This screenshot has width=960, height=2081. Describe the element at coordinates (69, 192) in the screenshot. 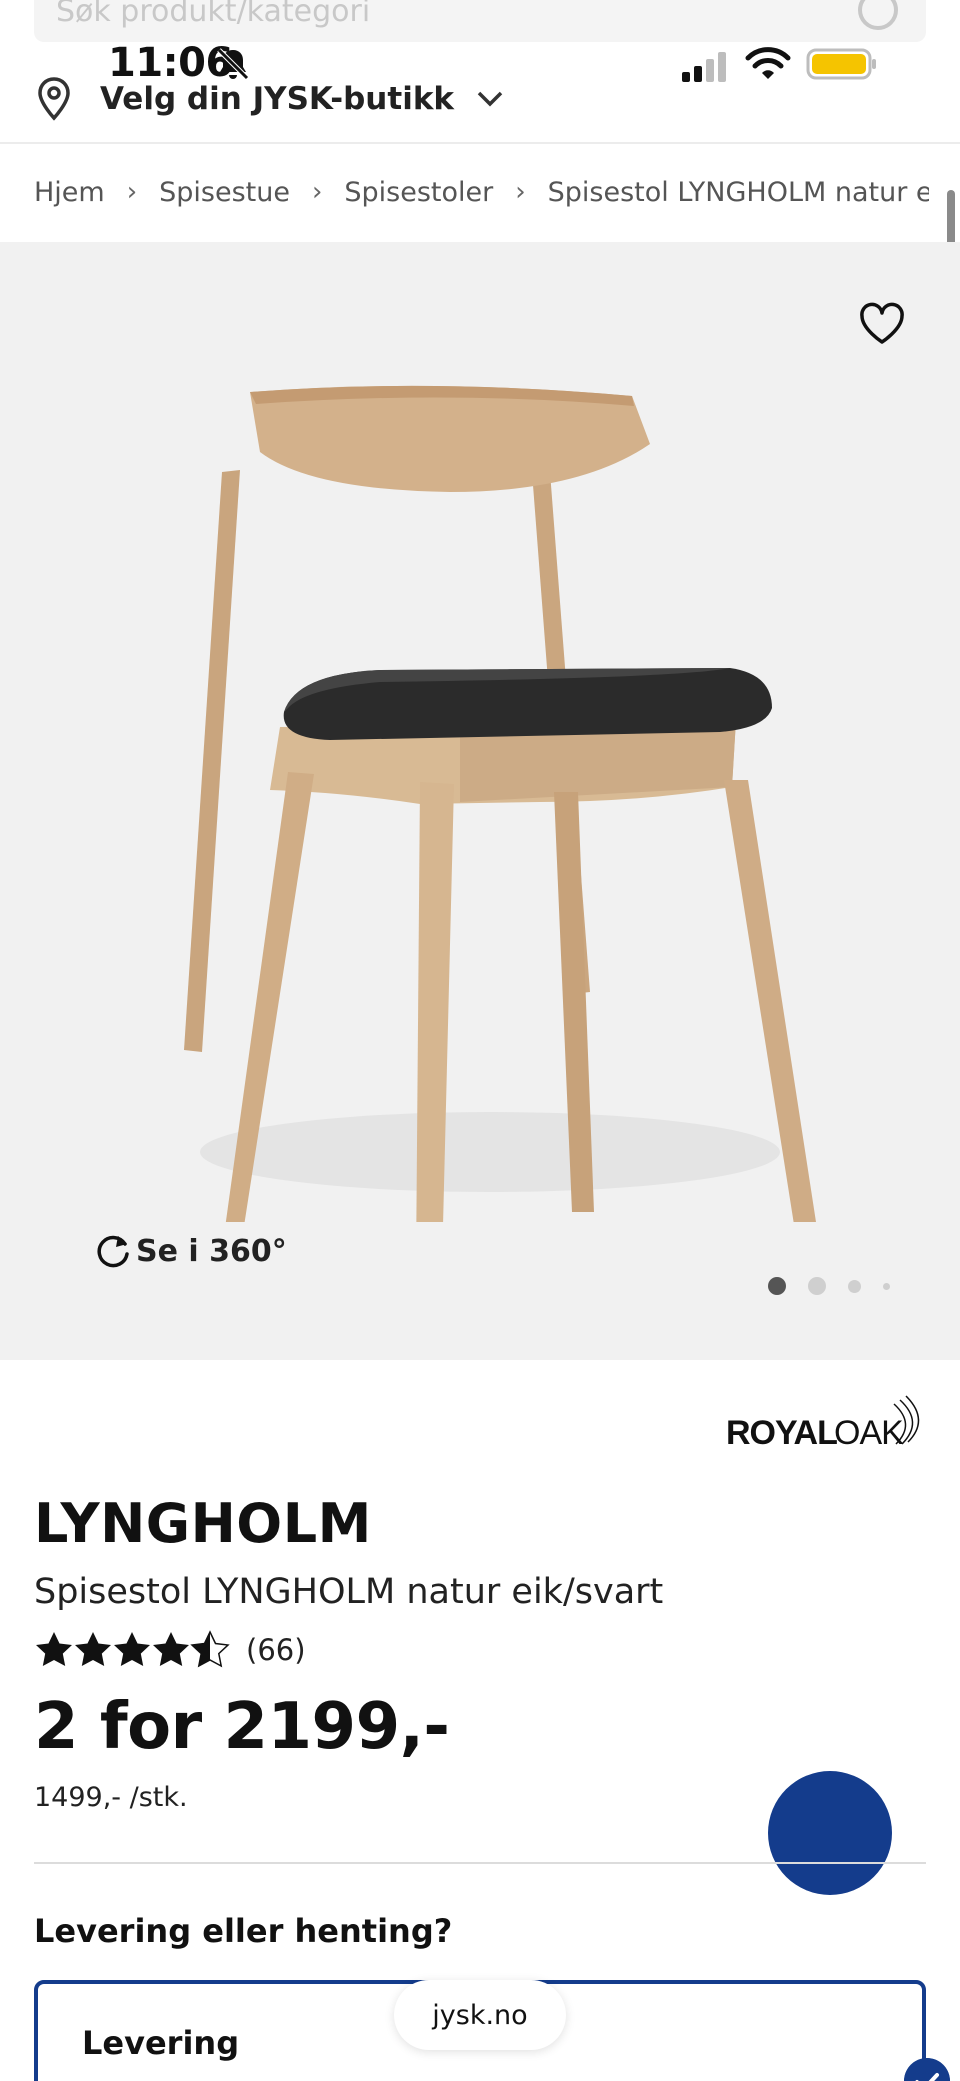

I see `breadcrumb-item-hjem: Hjem` at that location.